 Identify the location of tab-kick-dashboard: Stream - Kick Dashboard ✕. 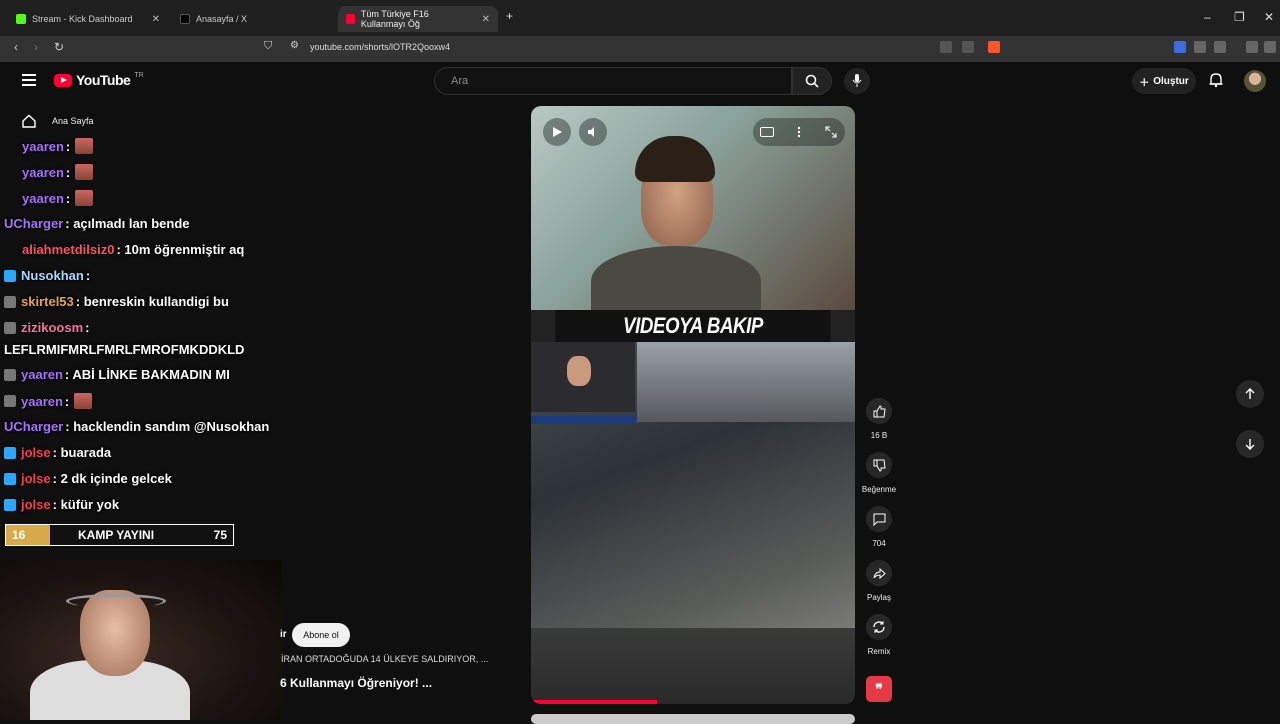
(88, 19).